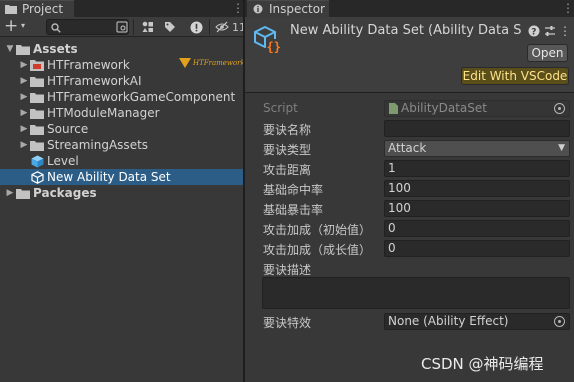 Image resolution: width=574 pixels, height=382 pixels. What do you see at coordinates (287, 150) in the screenshot?
I see `property-label: 要诀类型` at bounding box center [287, 150].